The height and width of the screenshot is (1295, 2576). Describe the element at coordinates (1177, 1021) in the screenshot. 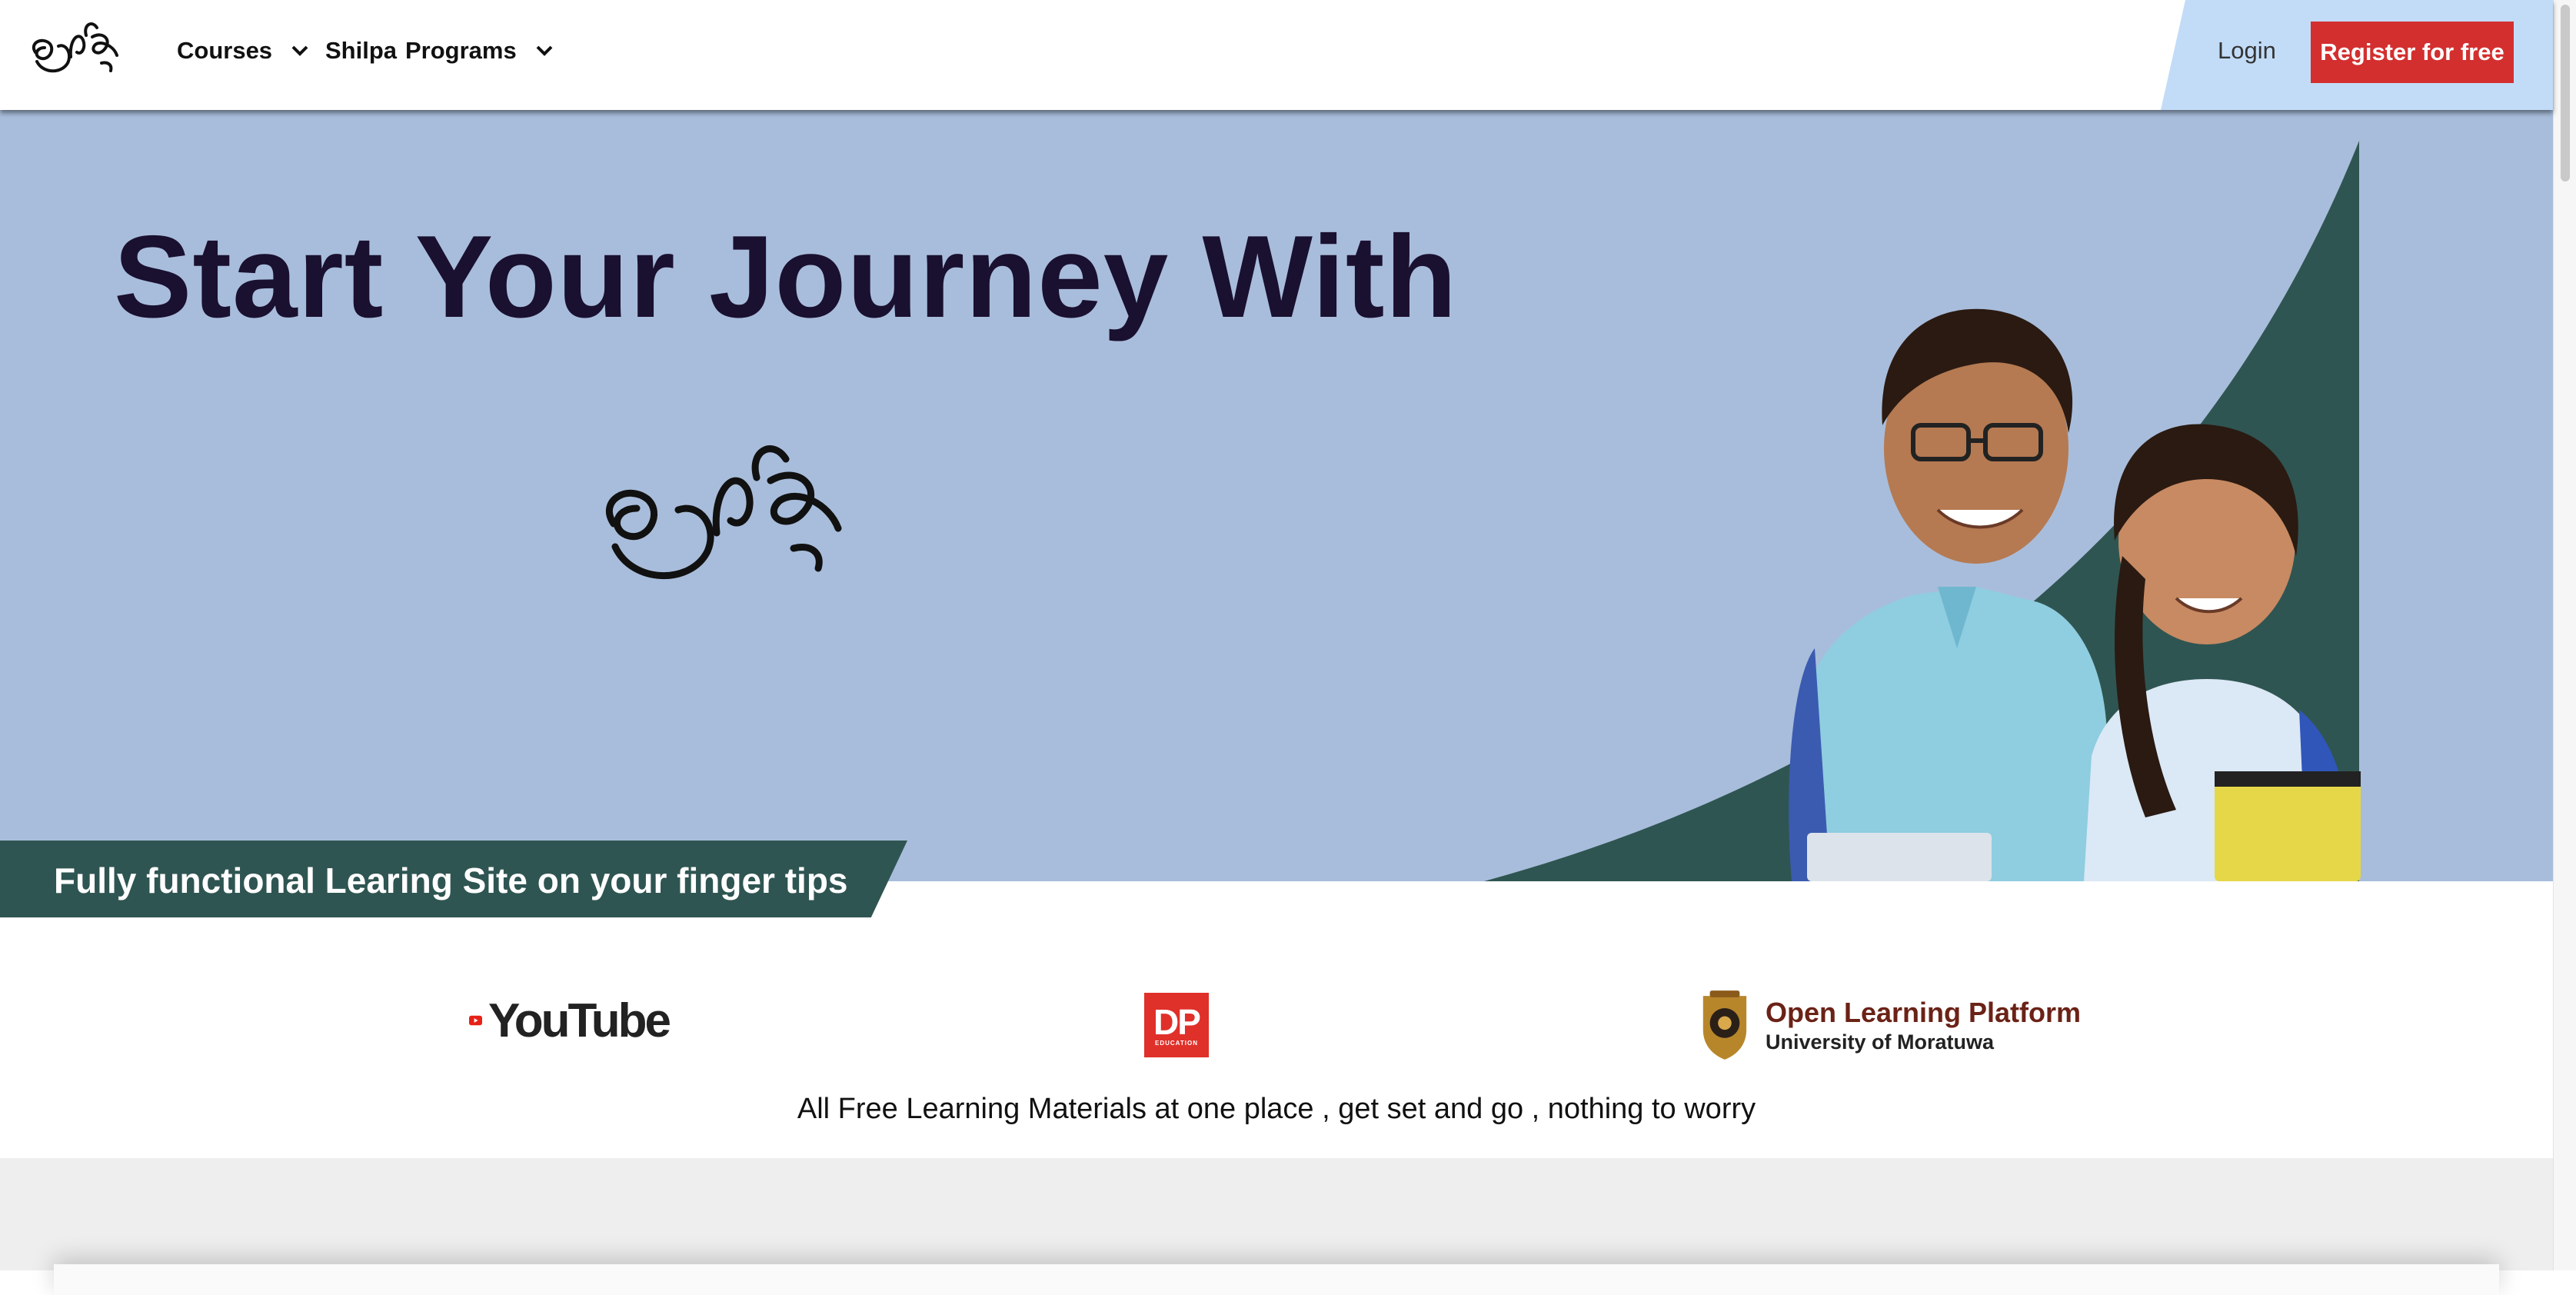

I see `dp-logo-text: DP` at that location.